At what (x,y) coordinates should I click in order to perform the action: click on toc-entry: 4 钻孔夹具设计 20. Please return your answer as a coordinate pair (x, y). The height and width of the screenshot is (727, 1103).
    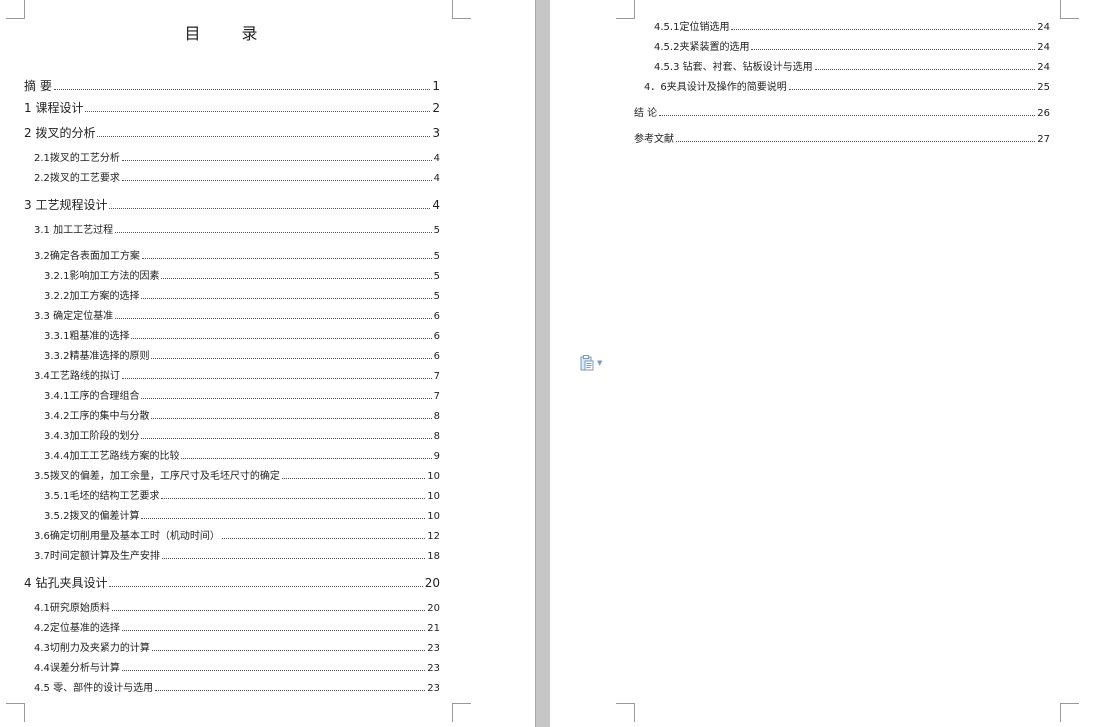
    Looking at the image, I should click on (232, 583).